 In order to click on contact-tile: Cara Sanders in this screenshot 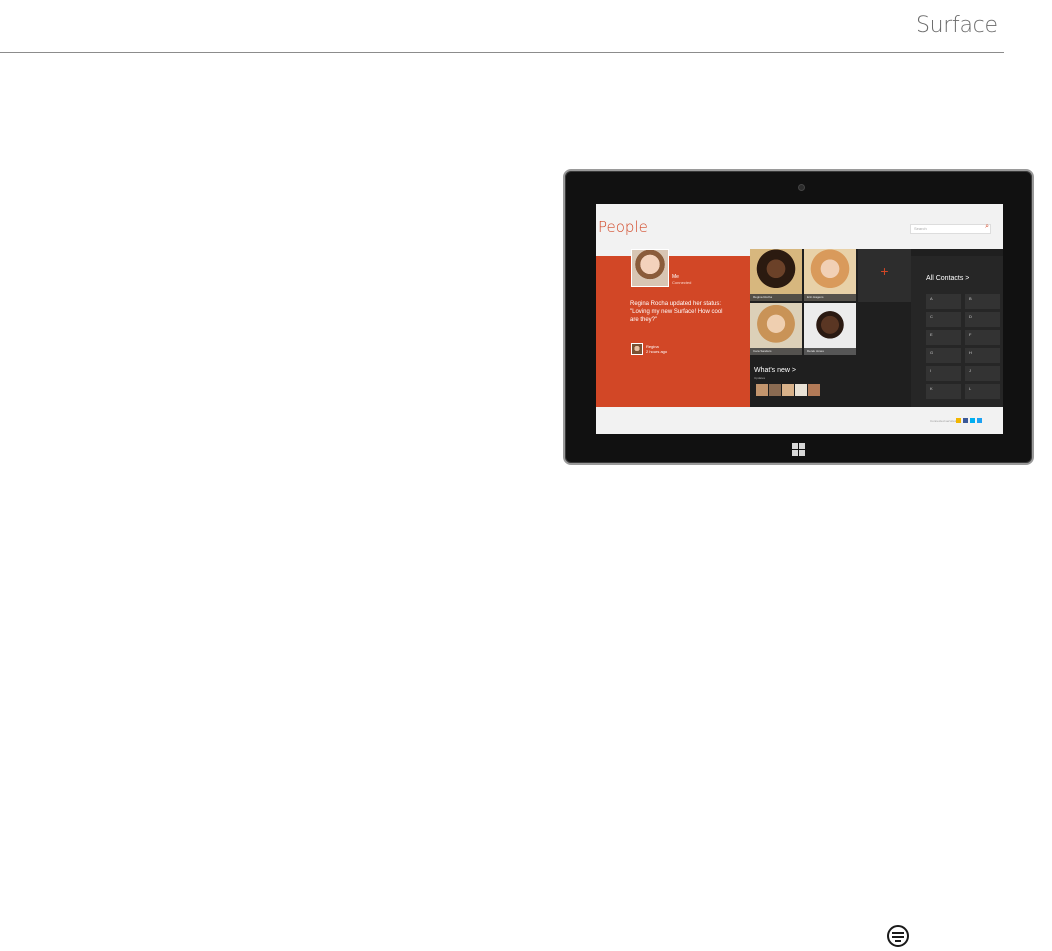, I will do `click(776, 329)`.